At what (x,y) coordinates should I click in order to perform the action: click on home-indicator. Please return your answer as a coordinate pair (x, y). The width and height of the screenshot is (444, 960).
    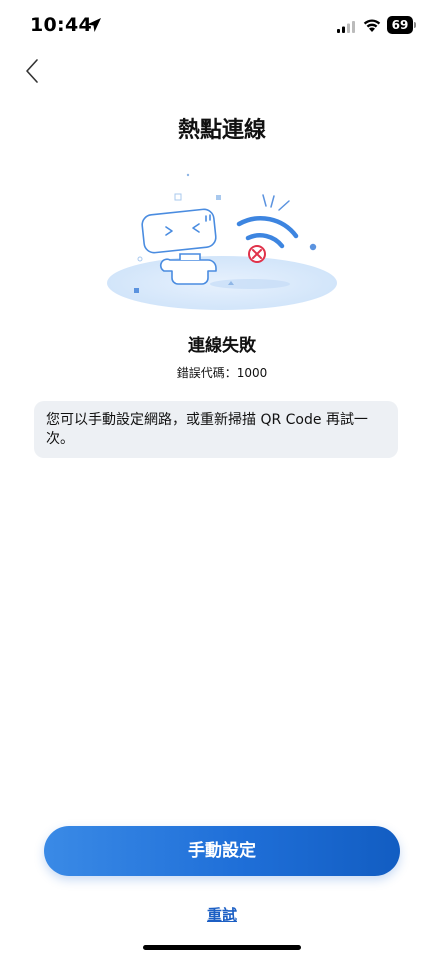
    Looking at the image, I should click on (222, 947).